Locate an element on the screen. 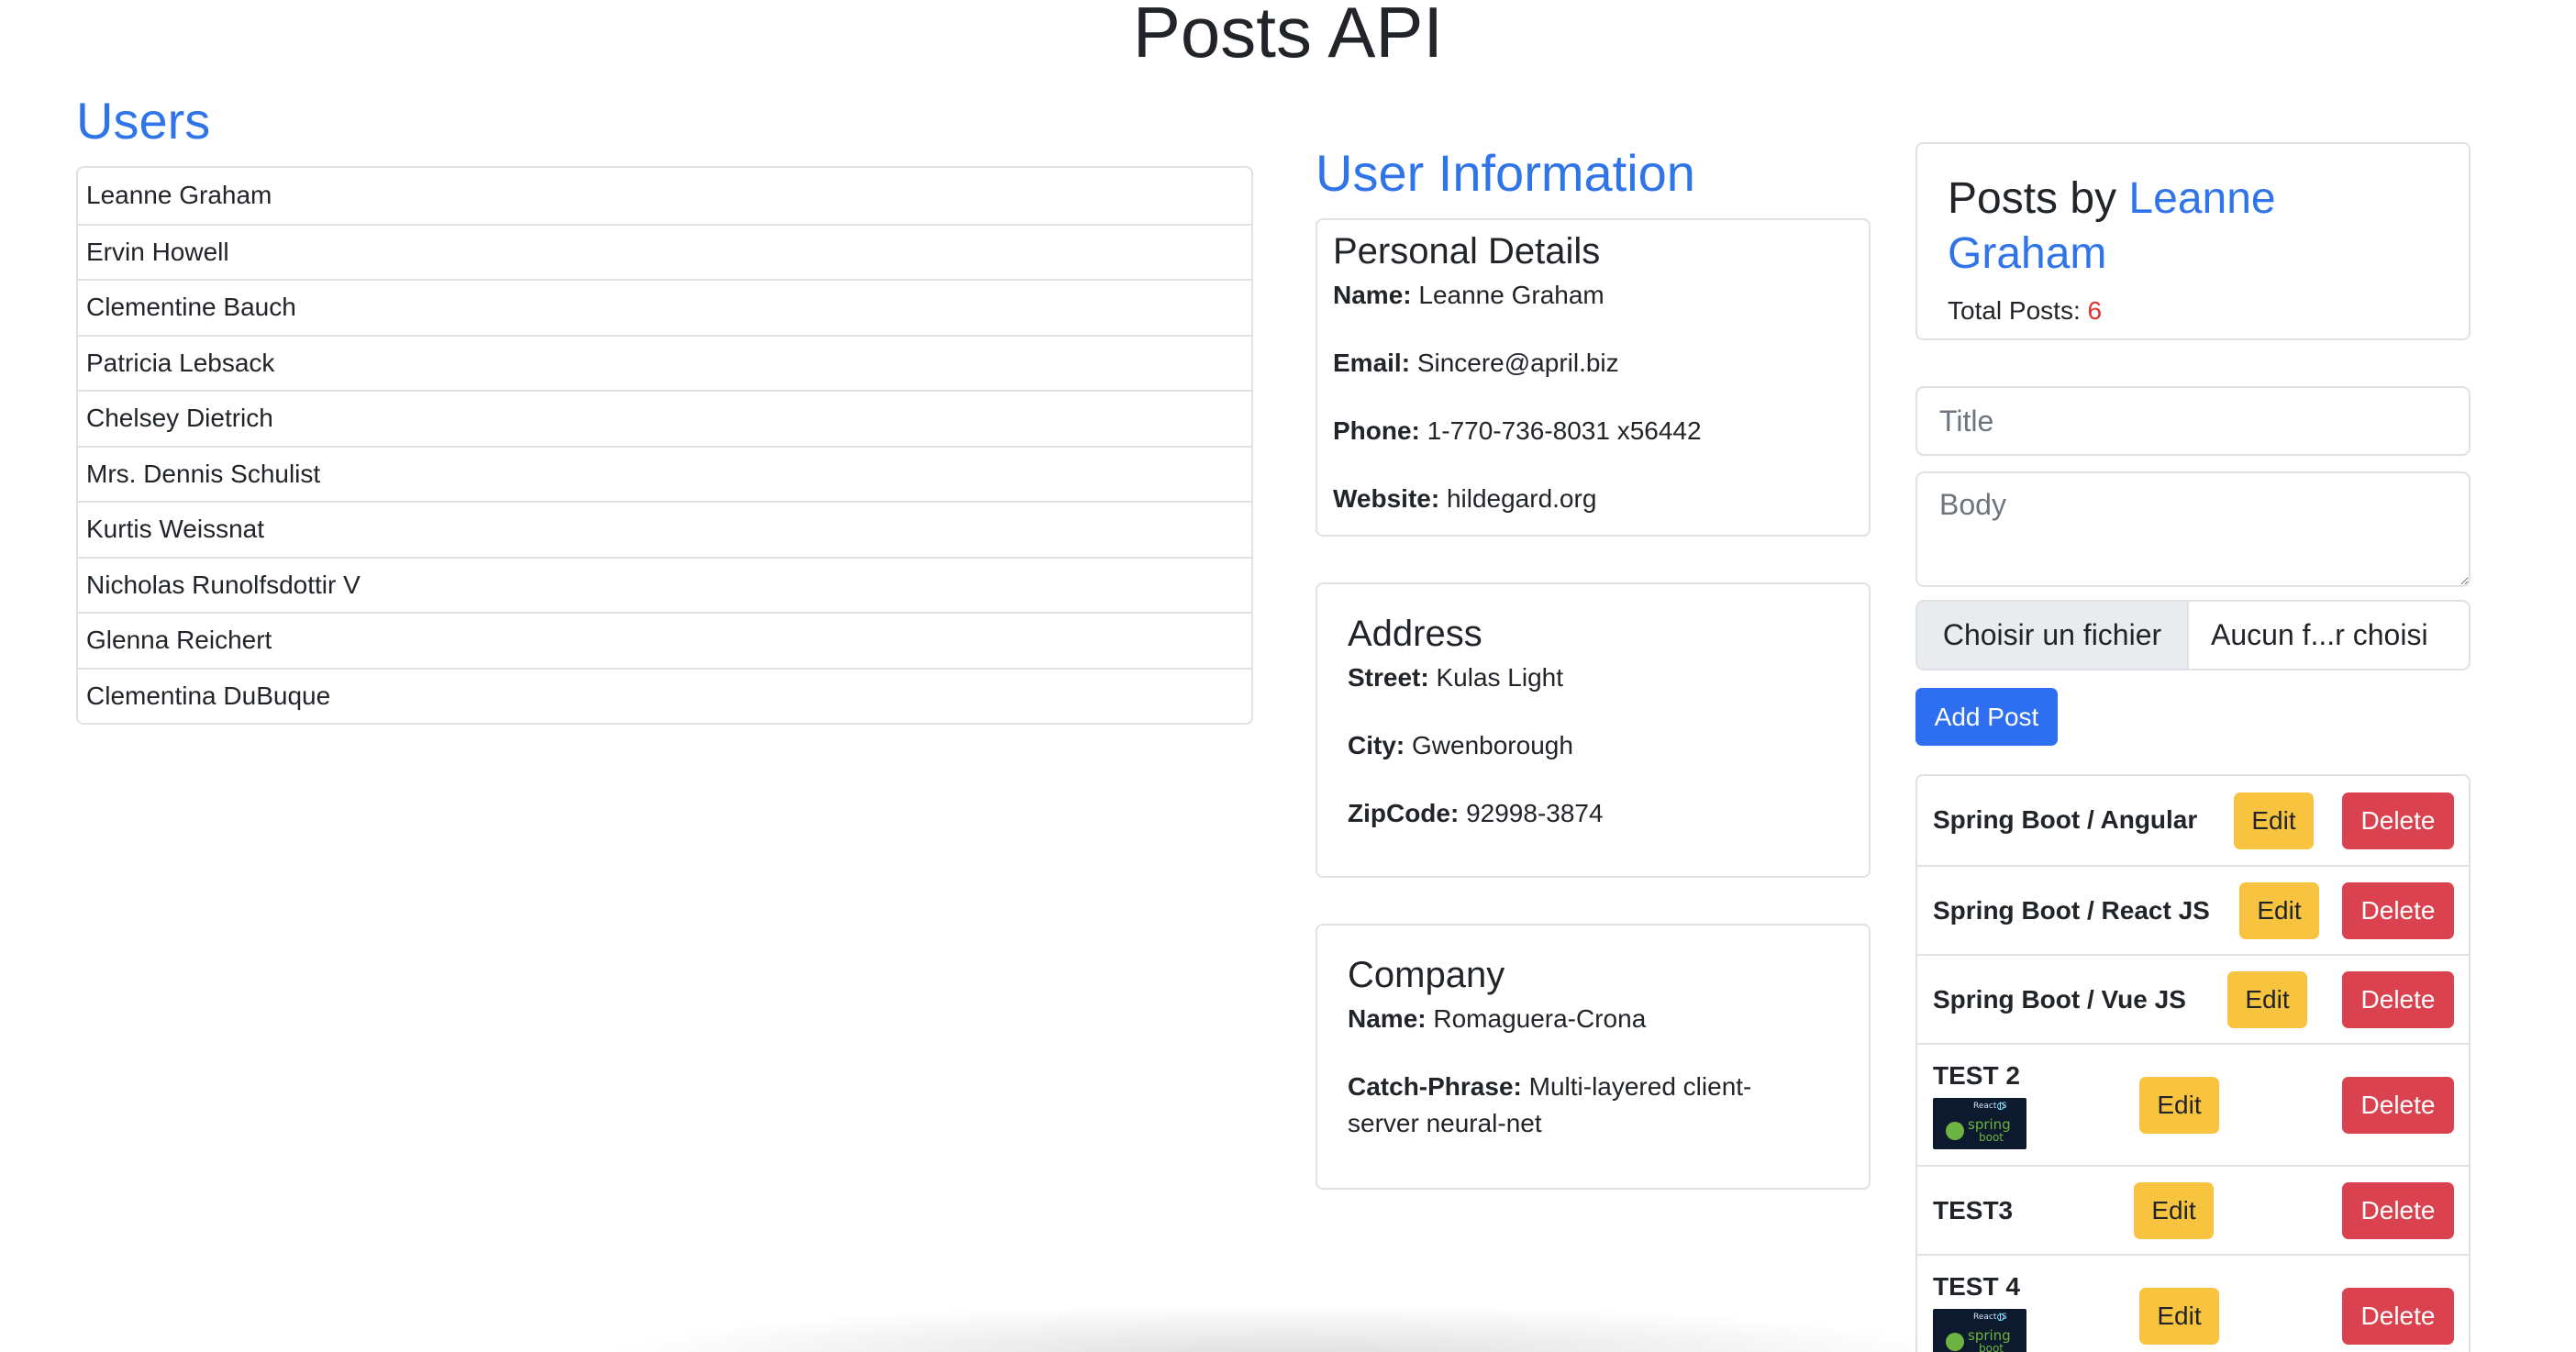 Image resolution: width=2576 pixels, height=1352 pixels. address-city-field: City: Gwenborough is located at coordinates (1593, 745).